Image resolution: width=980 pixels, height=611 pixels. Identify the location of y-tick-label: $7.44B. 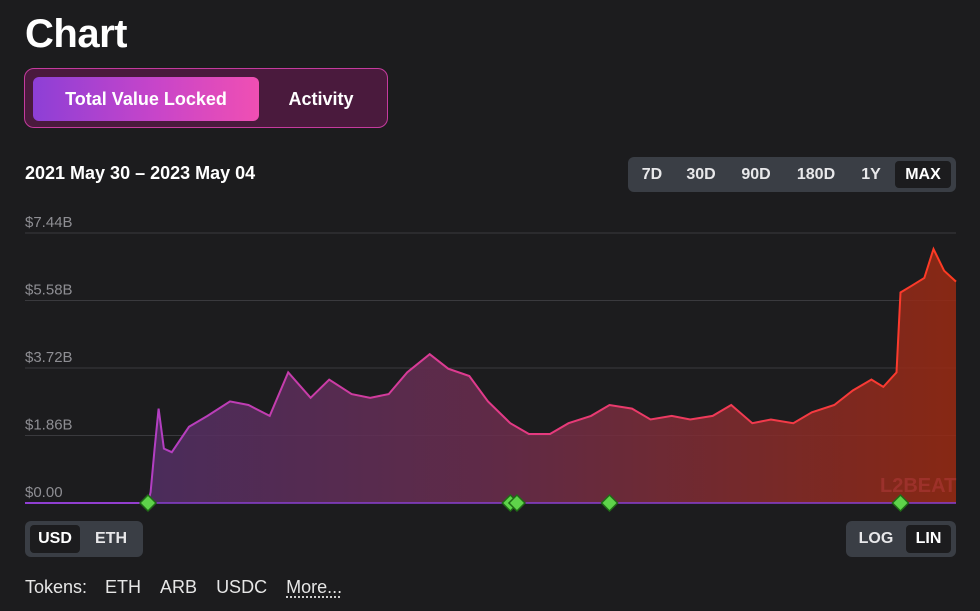
(49, 222).